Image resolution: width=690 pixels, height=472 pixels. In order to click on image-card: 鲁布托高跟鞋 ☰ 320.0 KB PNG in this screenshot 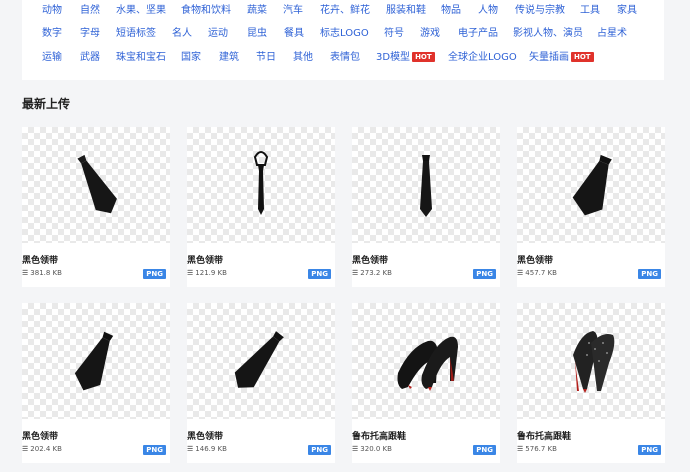, I will do `click(426, 383)`.